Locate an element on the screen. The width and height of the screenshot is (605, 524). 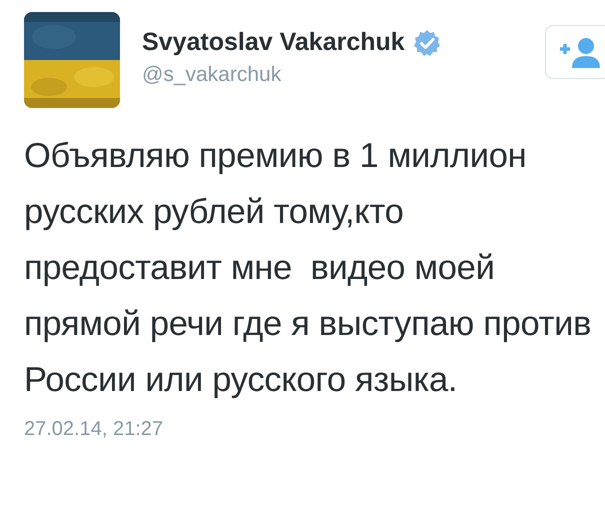
follow-button is located at coordinates (575, 52).